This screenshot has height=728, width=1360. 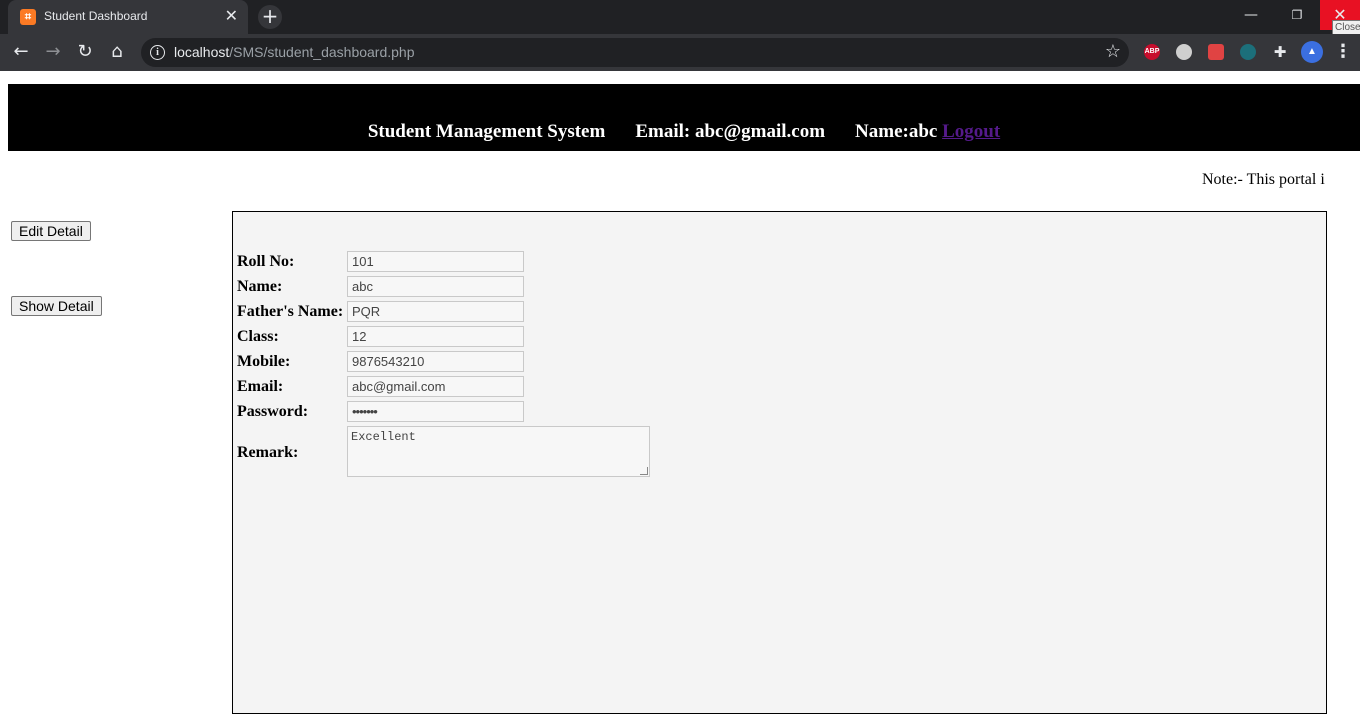 I want to click on remark-label: Remark:, so click(x=268, y=452).